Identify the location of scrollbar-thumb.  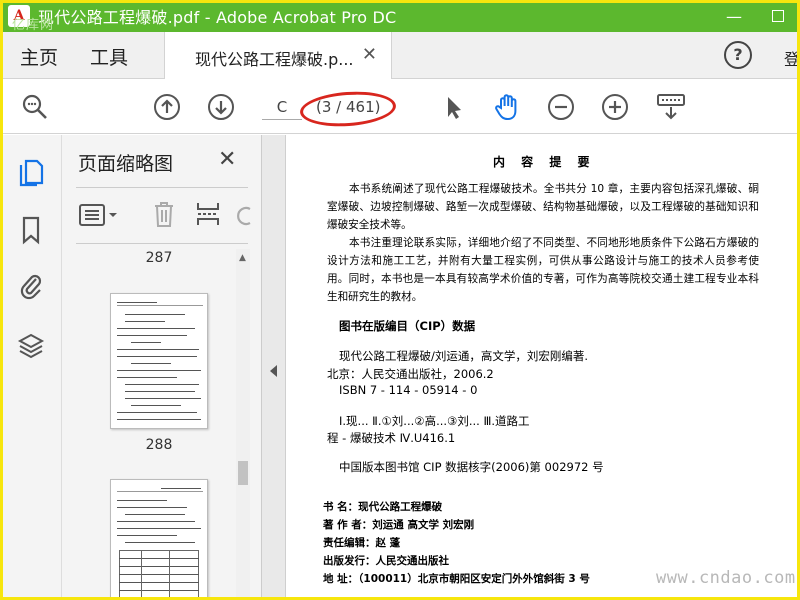
(243, 473).